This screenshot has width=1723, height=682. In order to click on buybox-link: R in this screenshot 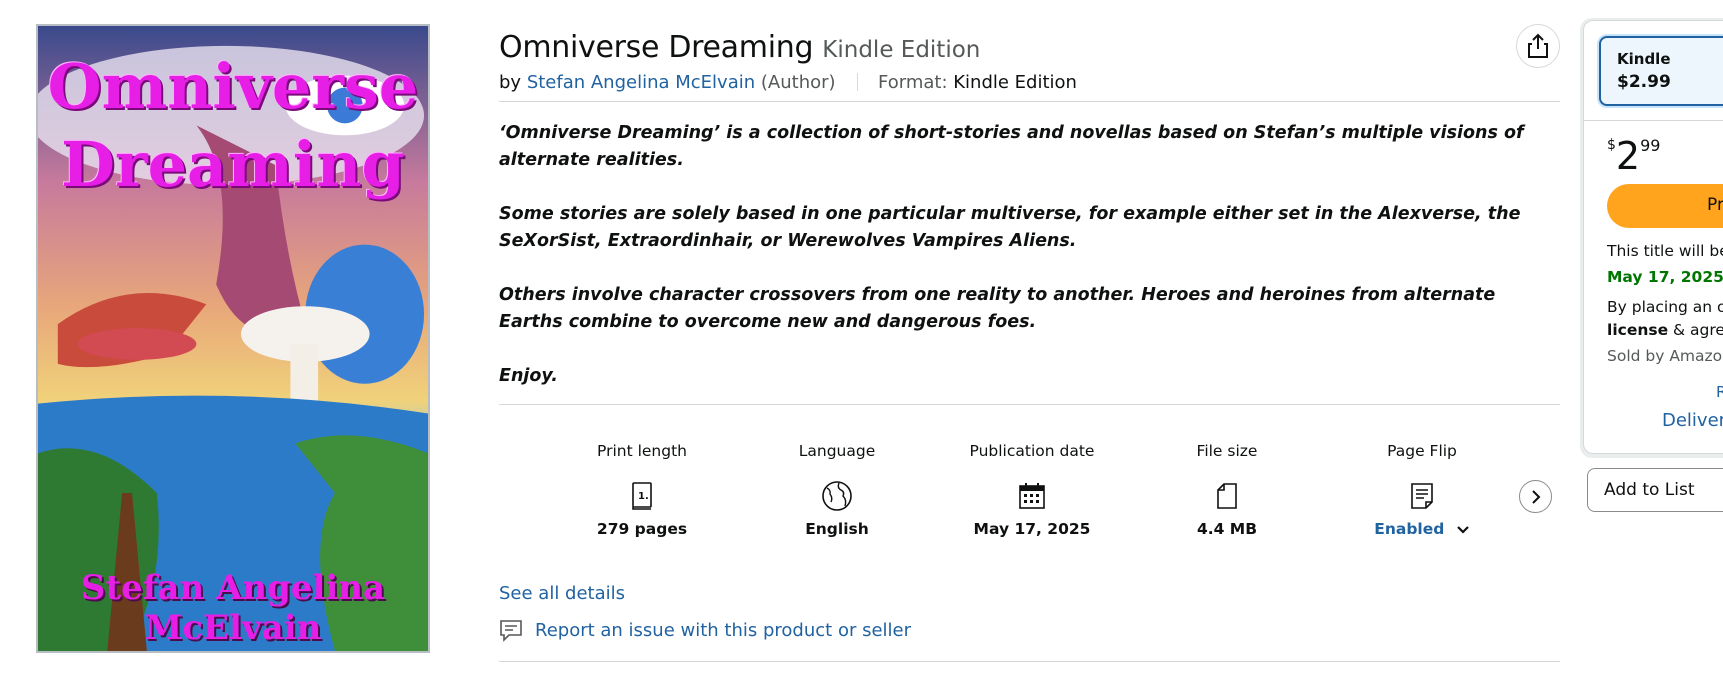, I will do `click(1719, 392)`.